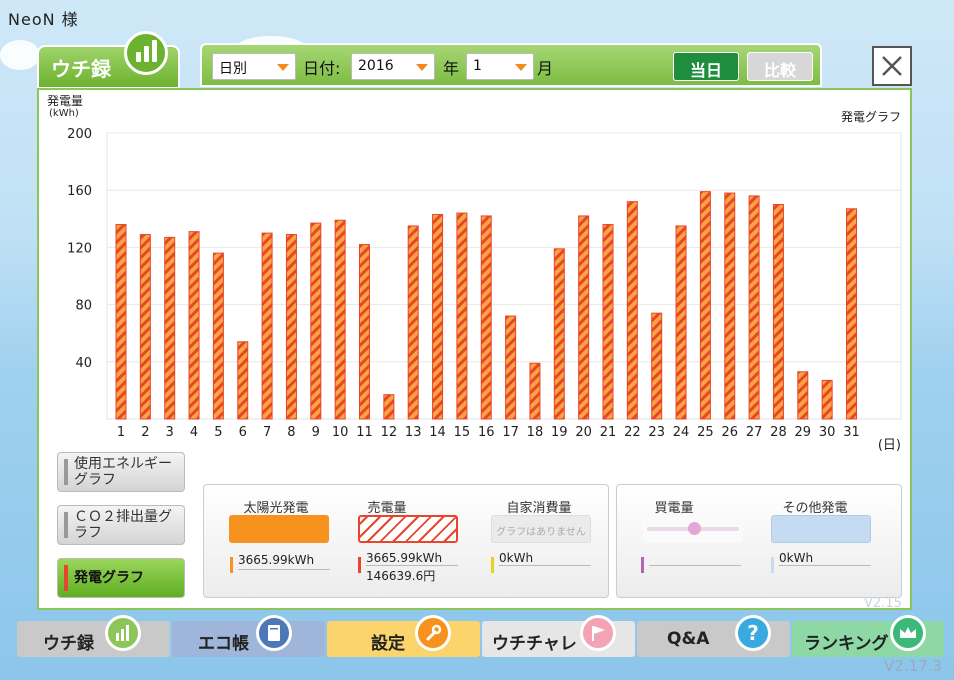  I want to click on y-axis-unit: (kWh), so click(64, 113).